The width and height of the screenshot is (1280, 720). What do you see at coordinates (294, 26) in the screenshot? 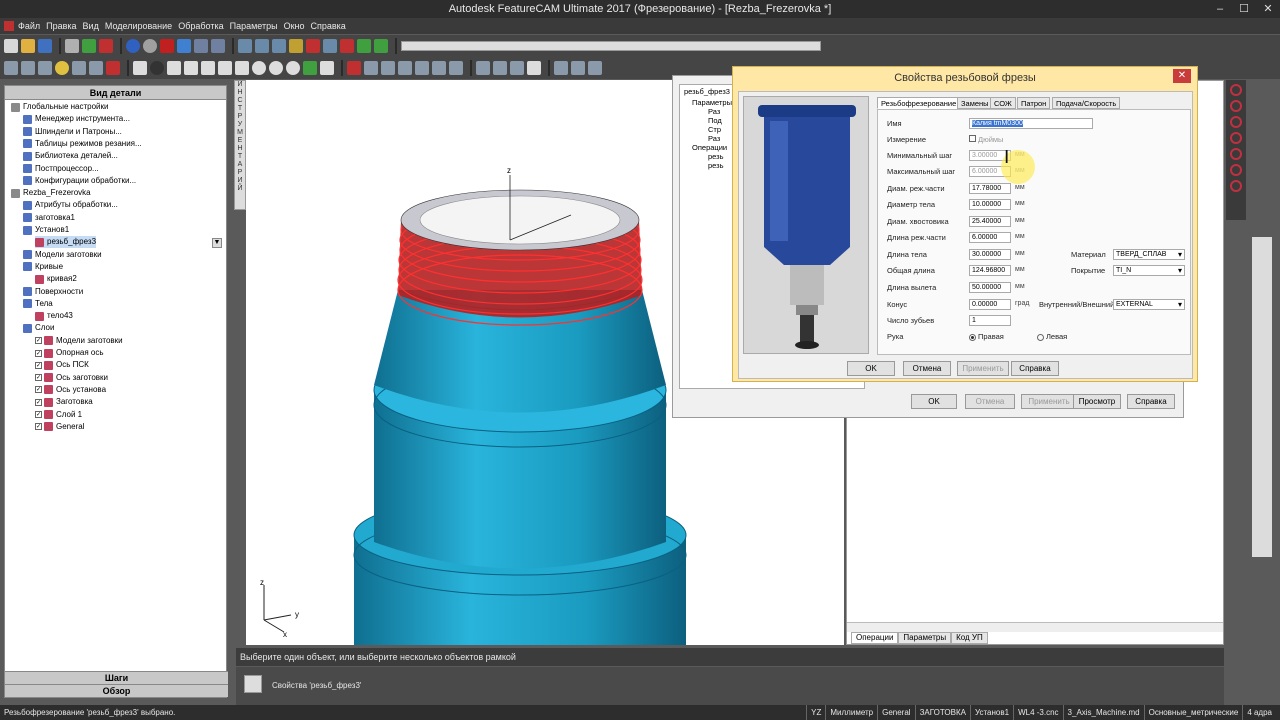
I see `menu-window: Окно` at bounding box center [294, 26].